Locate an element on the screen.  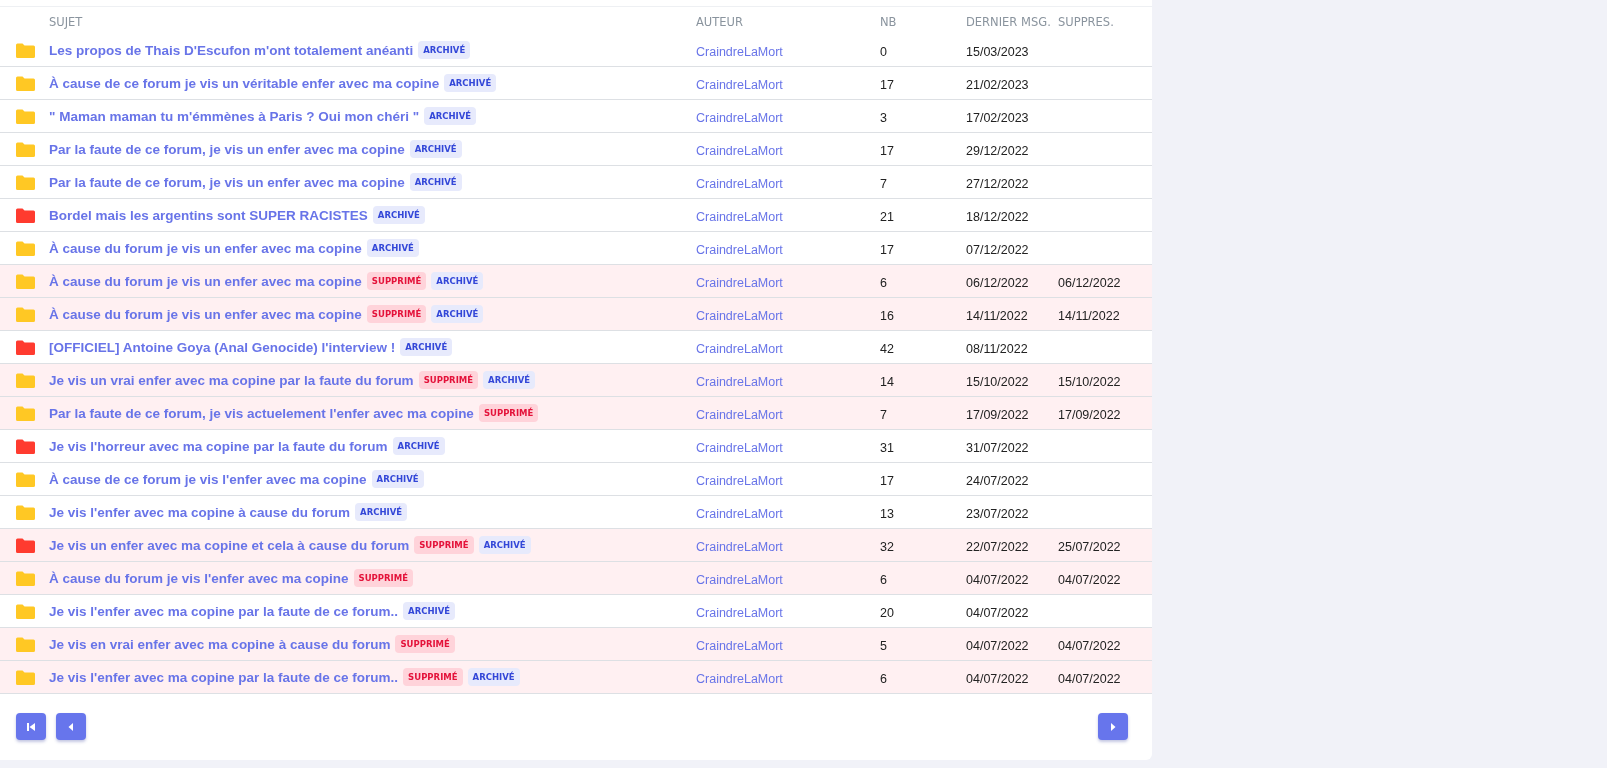
last-message-date: 27/12/2022 is located at coordinates (997, 183).